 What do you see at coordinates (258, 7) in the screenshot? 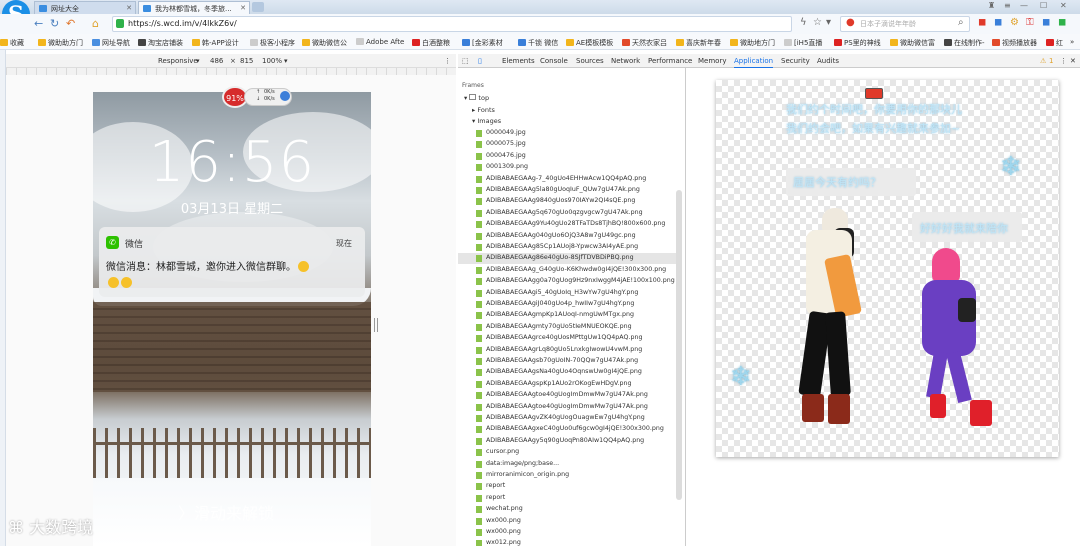
I see `new-tab-button` at bounding box center [258, 7].